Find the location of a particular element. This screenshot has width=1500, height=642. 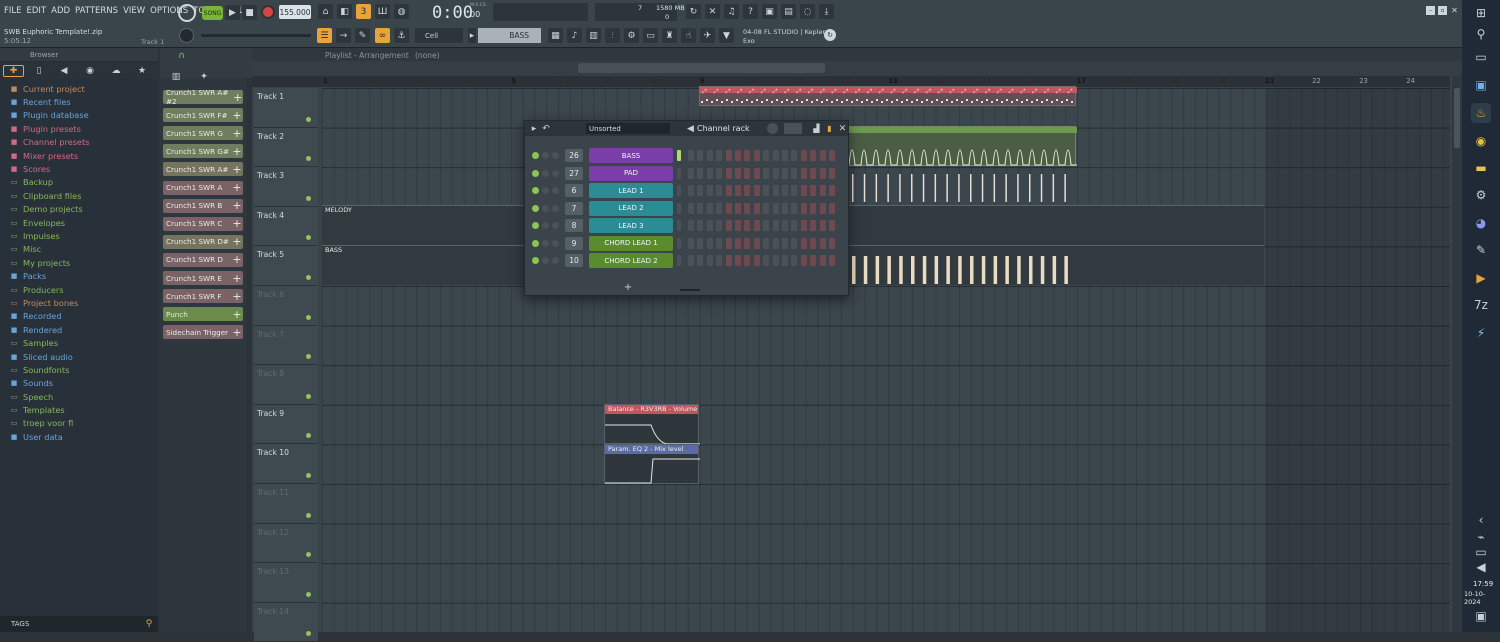

browser-item: ▭ Speech is located at coordinates (79, 396).